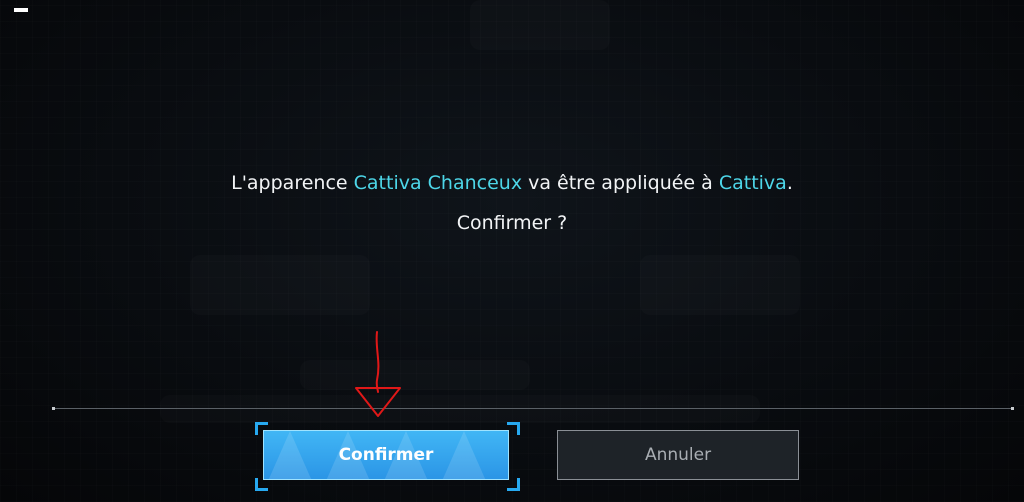 The height and width of the screenshot is (502, 1024). I want to click on cancel-button-label: Annuler, so click(678, 455).